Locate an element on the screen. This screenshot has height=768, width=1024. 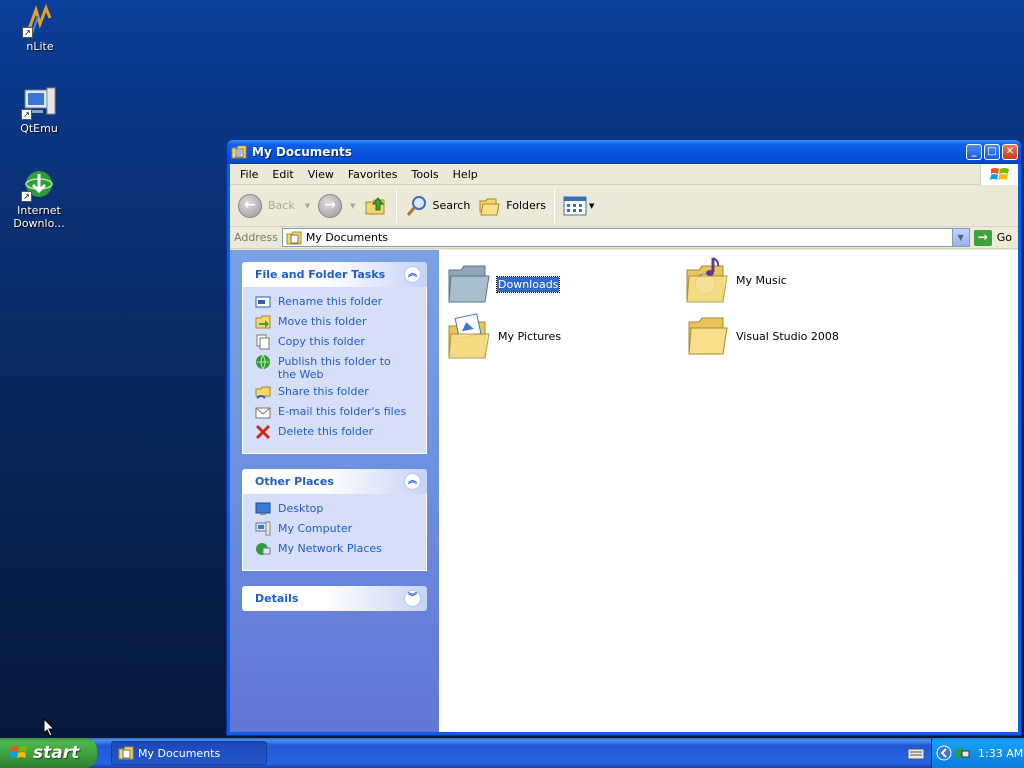
address-dropdown-icon: ▼ is located at coordinates (960, 237).